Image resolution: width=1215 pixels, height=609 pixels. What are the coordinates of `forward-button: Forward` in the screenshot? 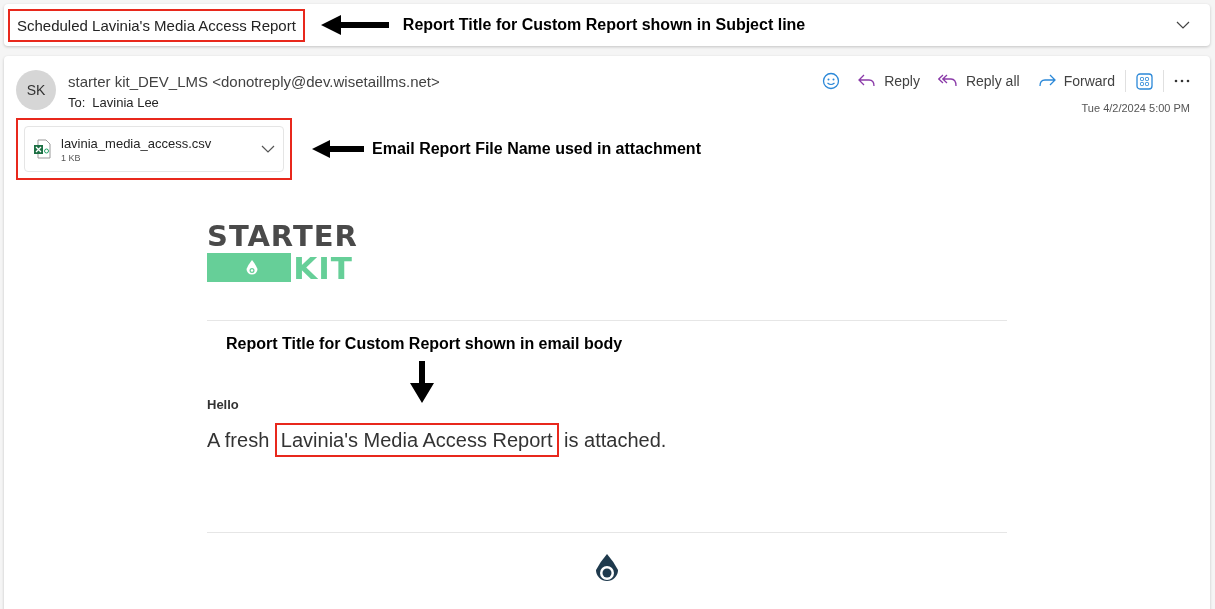 It's located at (1076, 81).